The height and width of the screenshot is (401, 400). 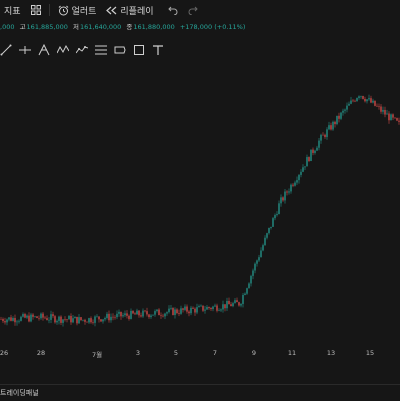 I want to click on fibonacci-icon, so click(x=82, y=50).